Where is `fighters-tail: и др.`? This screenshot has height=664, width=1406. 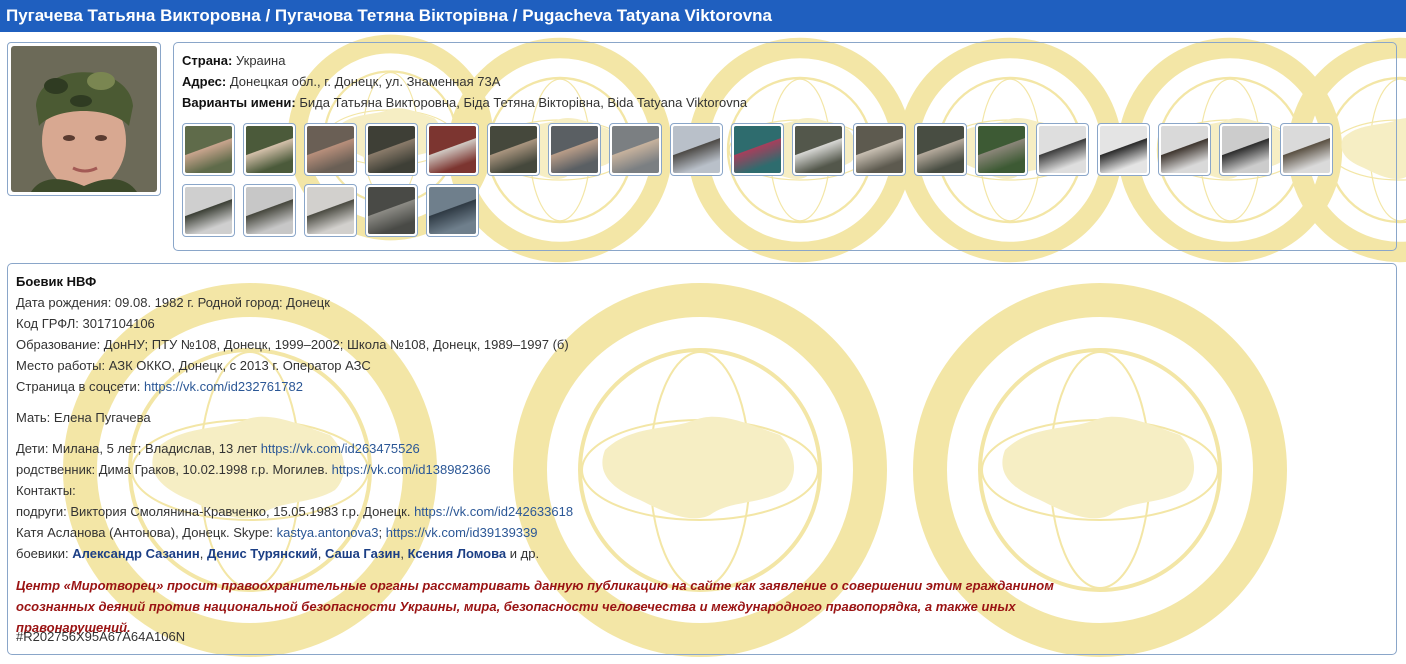
fighters-tail: и др. is located at coordinates (523, 553).